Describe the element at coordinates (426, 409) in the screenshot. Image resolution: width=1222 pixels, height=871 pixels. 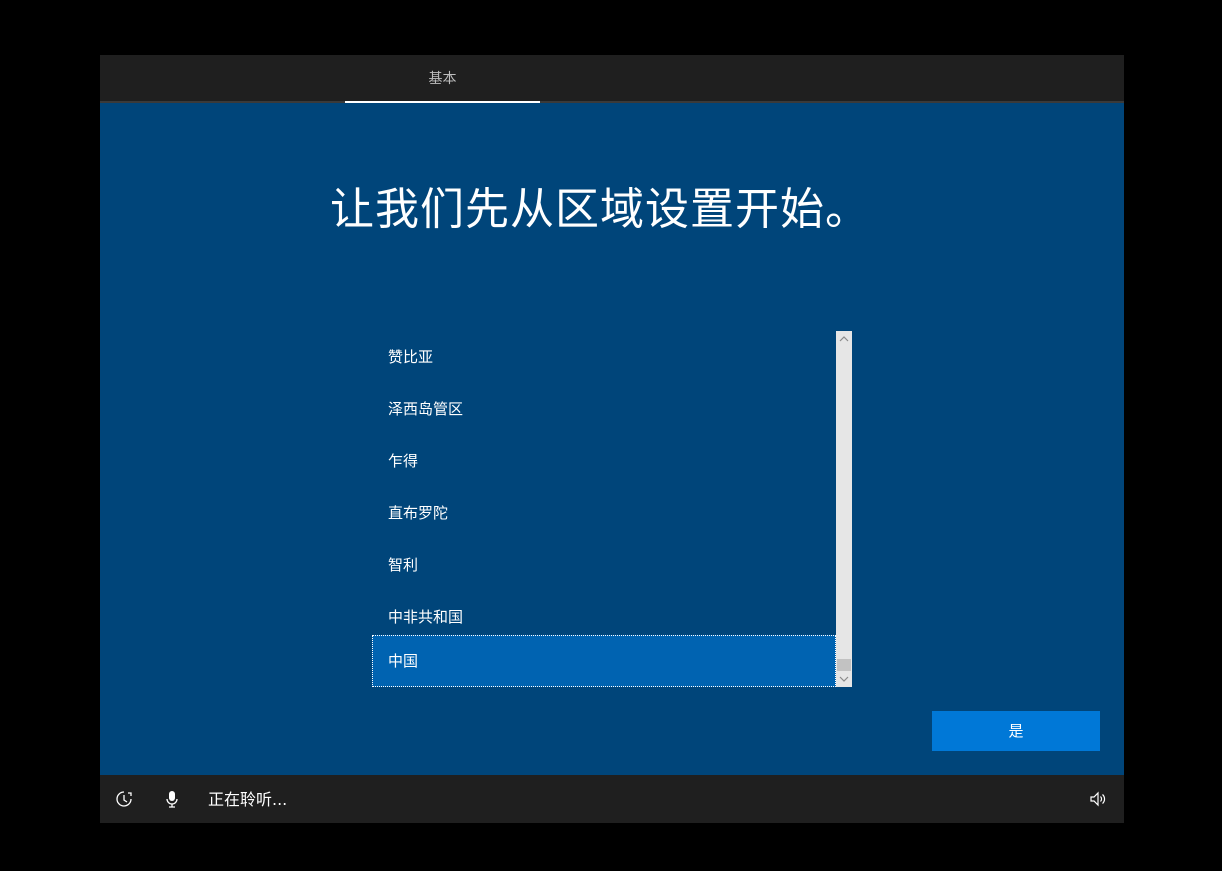
I see `region-item-label: 泽西岛管区` at that location.